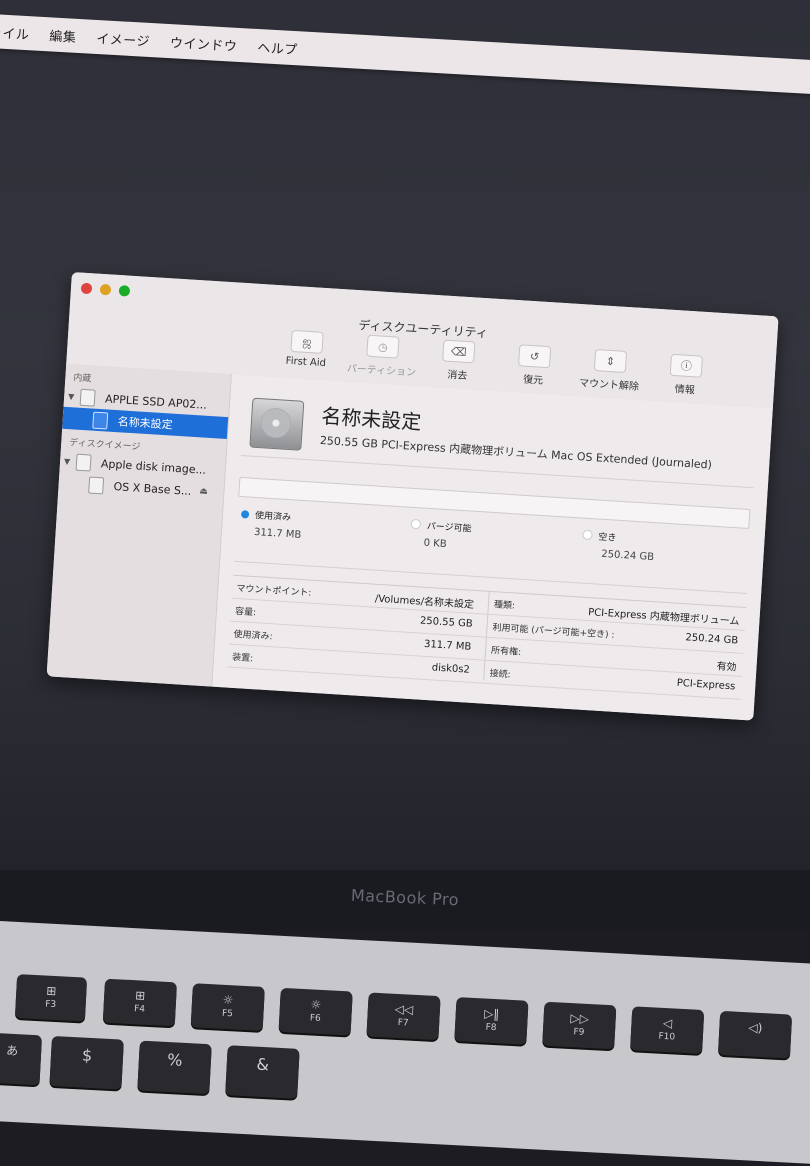 This screenshot has width=810, height=1166. Describe the element at coordinates (494, 503) in the screenshot. I see `usage-bar` at that location.